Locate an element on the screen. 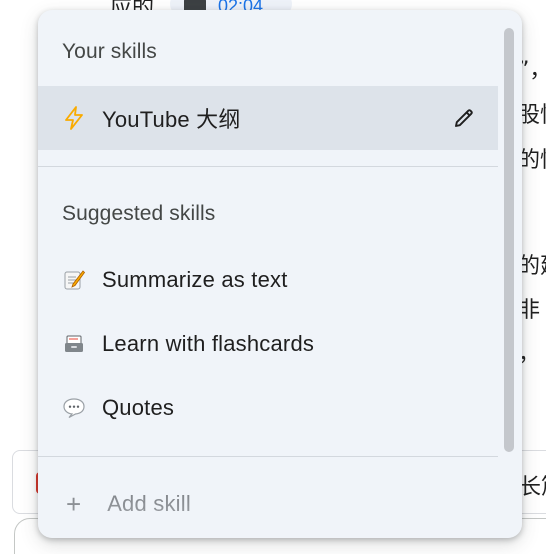 This screenshot has height=554, width=546. skill-item-youtube-outline: YouTube 大纲 is located at coordinates (268, 118).